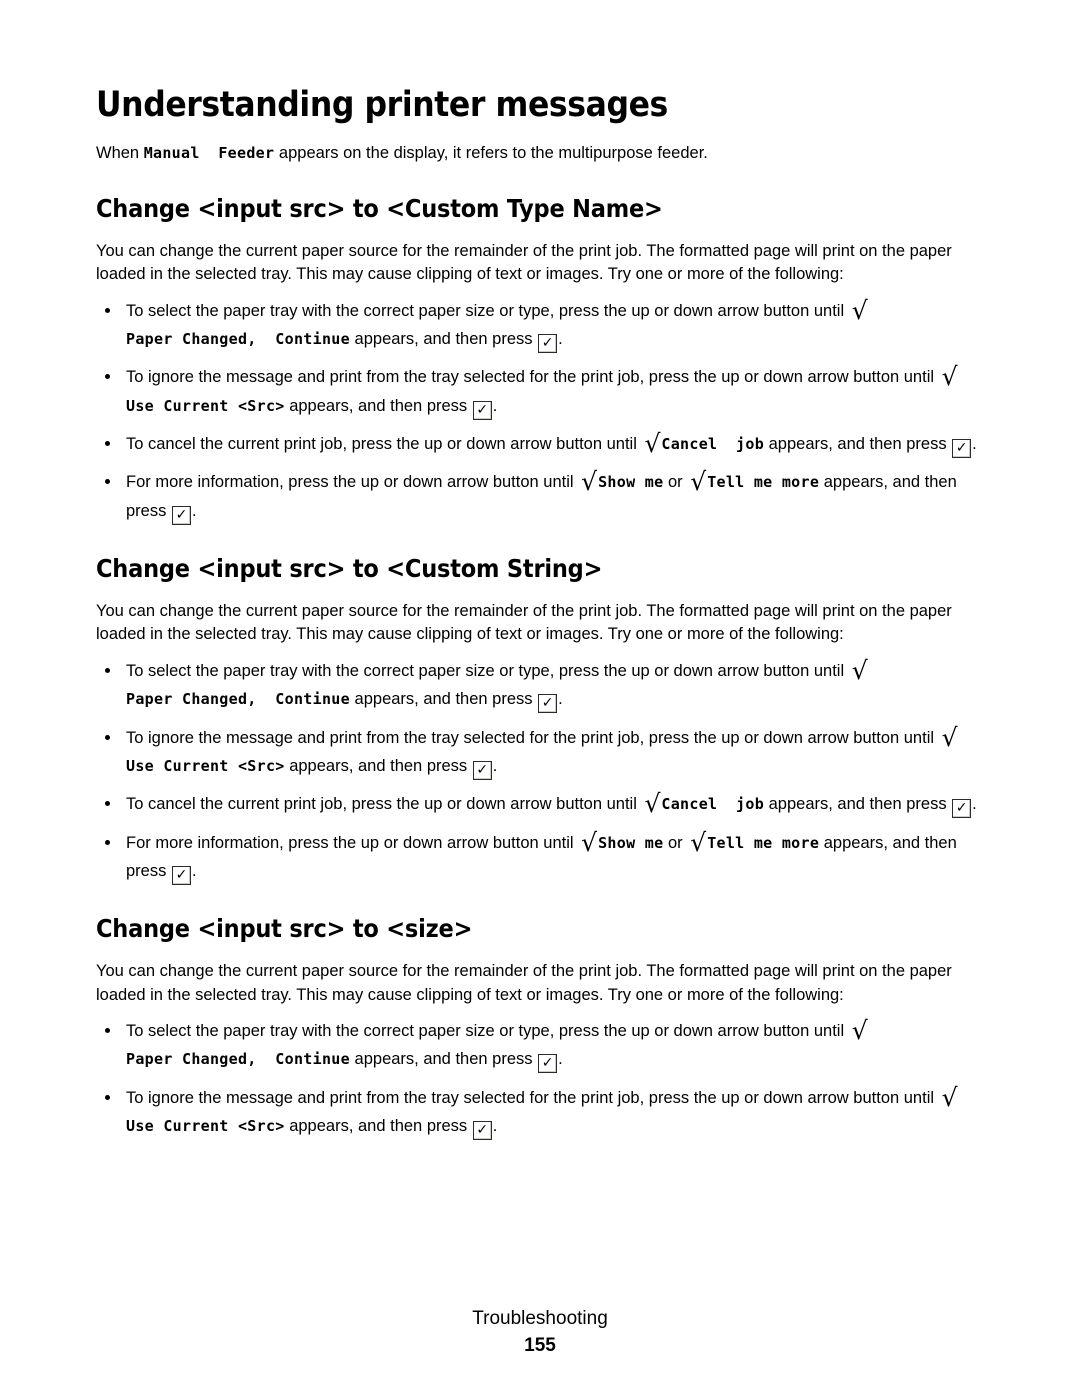  What do you see at coordinates (284, 929) in the screenshot?
I see `section-heading-size: Change <input src> to <size>` at bounding box center [284, 929].